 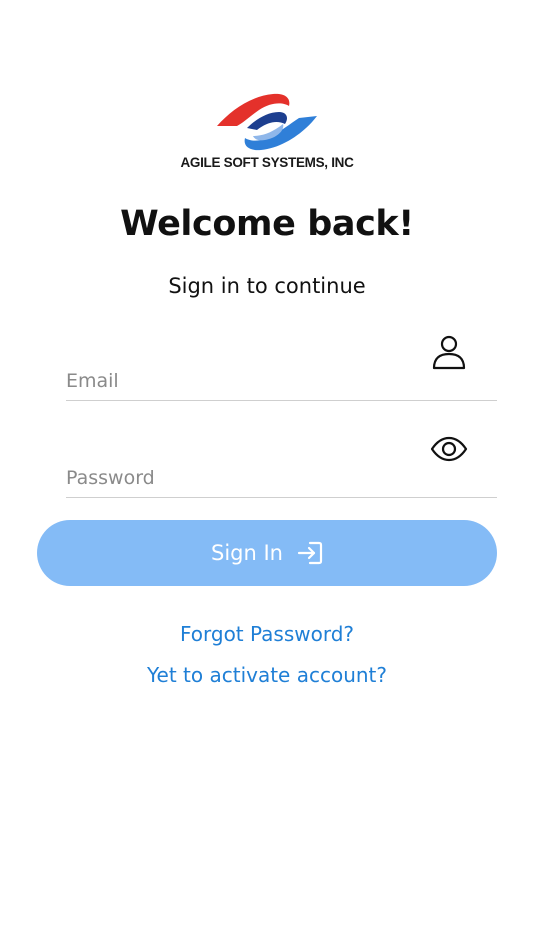 I want to click on company-name: AGILE SOFT SYSTEMS, INC, so click(x=267, y=162).